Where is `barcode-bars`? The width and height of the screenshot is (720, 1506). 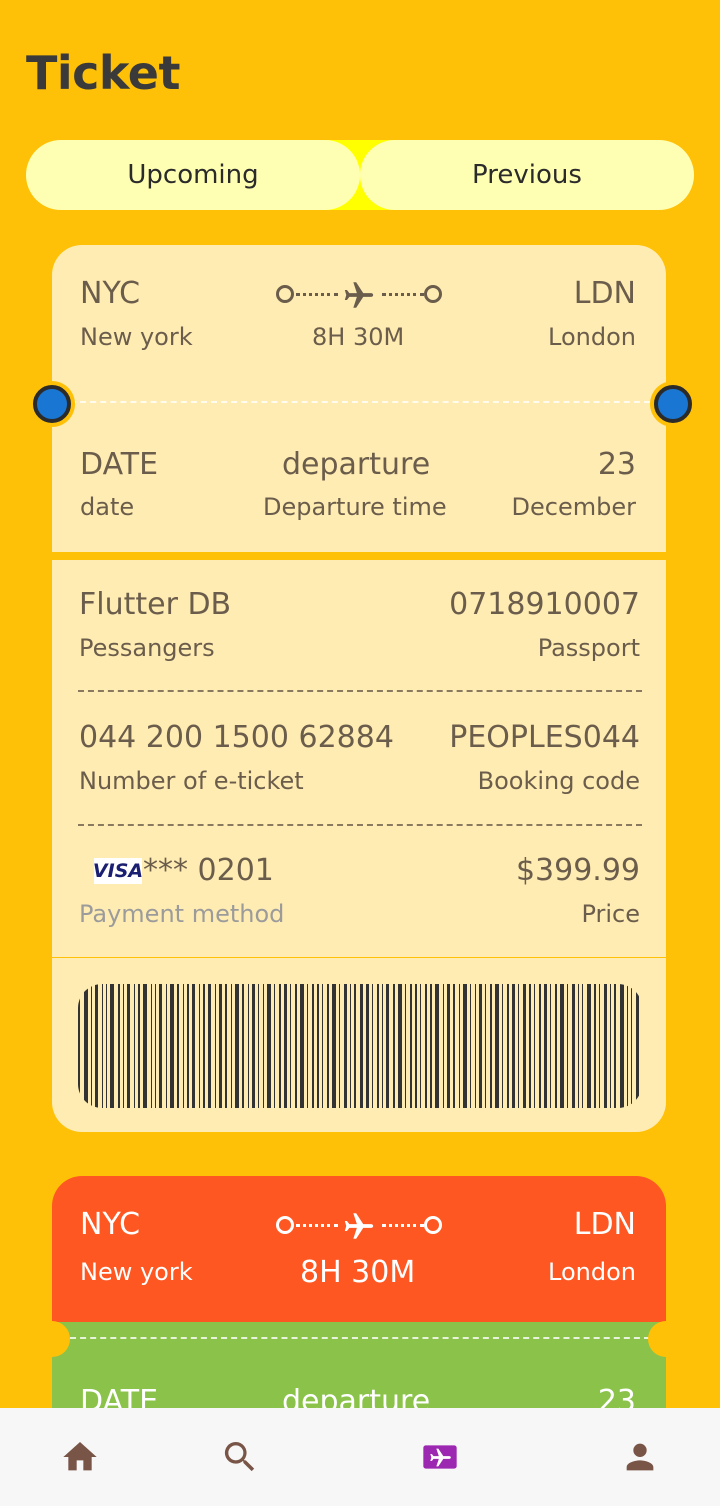 barcode-bars is located at coordinates (360, 1046).